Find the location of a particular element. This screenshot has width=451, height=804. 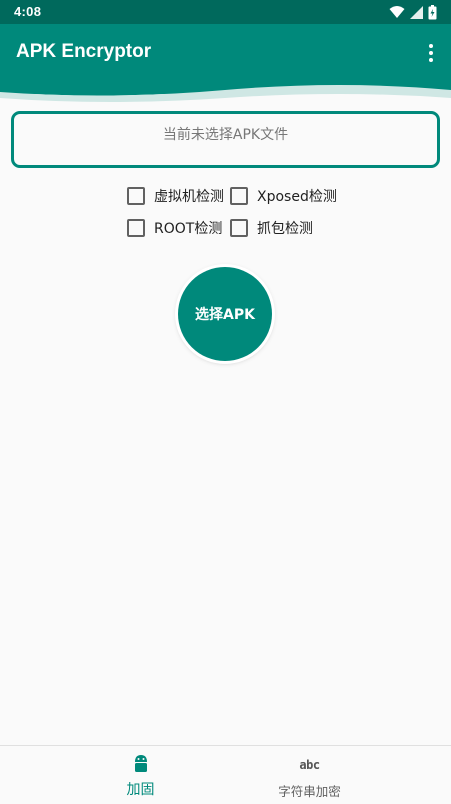

option-root-detection: ROOT检测 is located at coordinates (174, 228).